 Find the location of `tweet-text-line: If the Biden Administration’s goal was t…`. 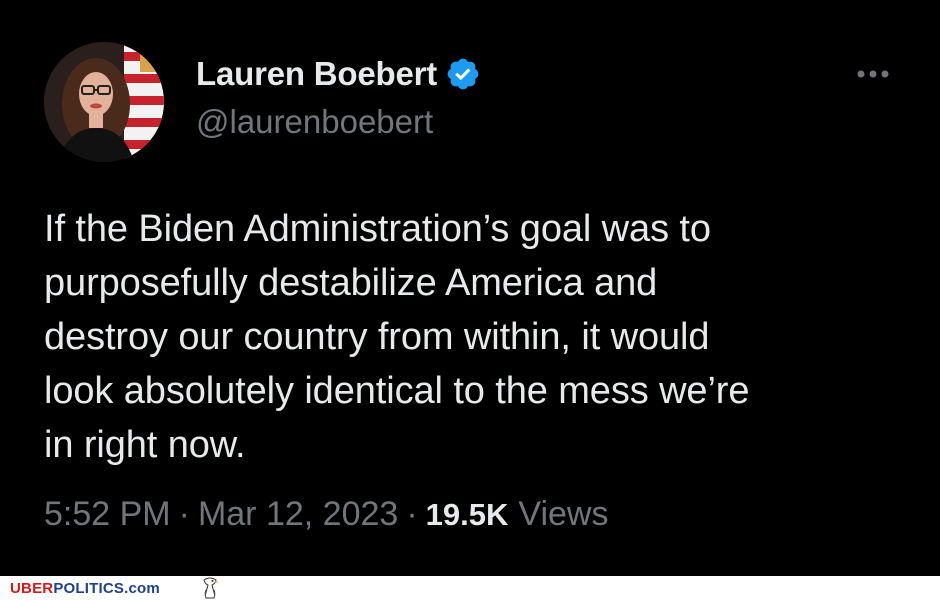

tweet-text-line: If the Biden Administration’s goal was t… is located at coordinates (377, 229).